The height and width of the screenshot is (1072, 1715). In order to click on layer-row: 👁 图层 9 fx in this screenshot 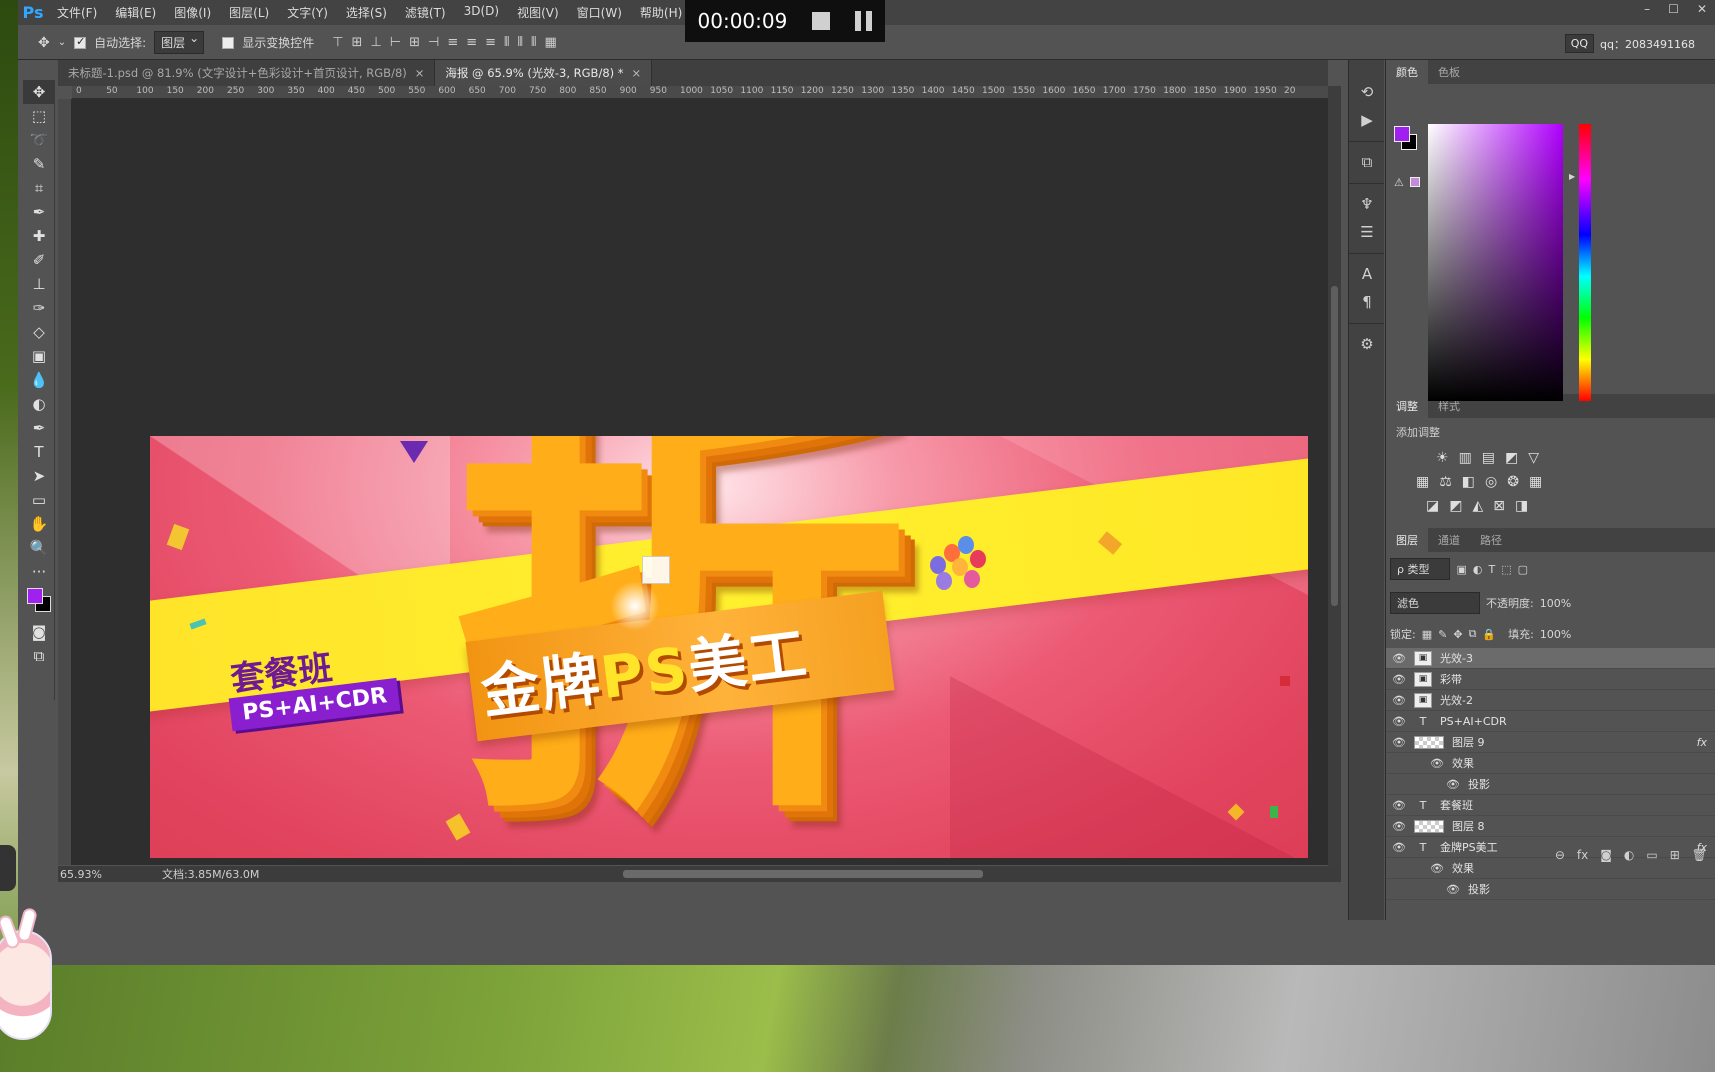, I will do `click(1550, 742)`.